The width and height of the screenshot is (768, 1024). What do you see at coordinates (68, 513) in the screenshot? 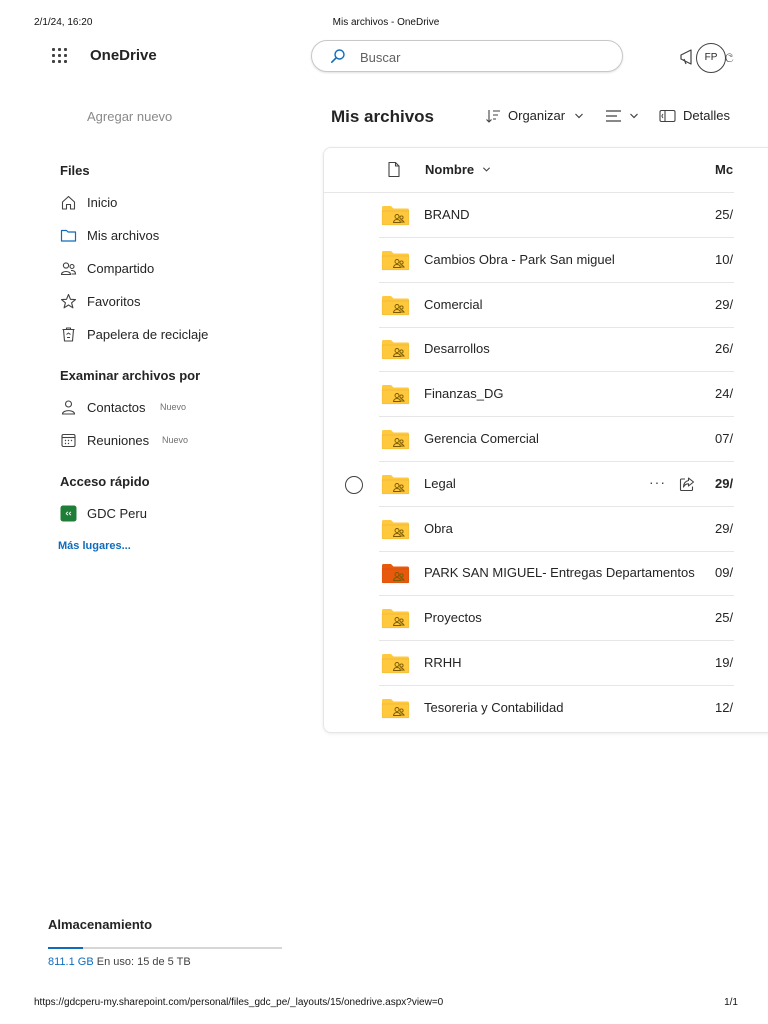
I see `site-icon` at bounding box center [68, 513].